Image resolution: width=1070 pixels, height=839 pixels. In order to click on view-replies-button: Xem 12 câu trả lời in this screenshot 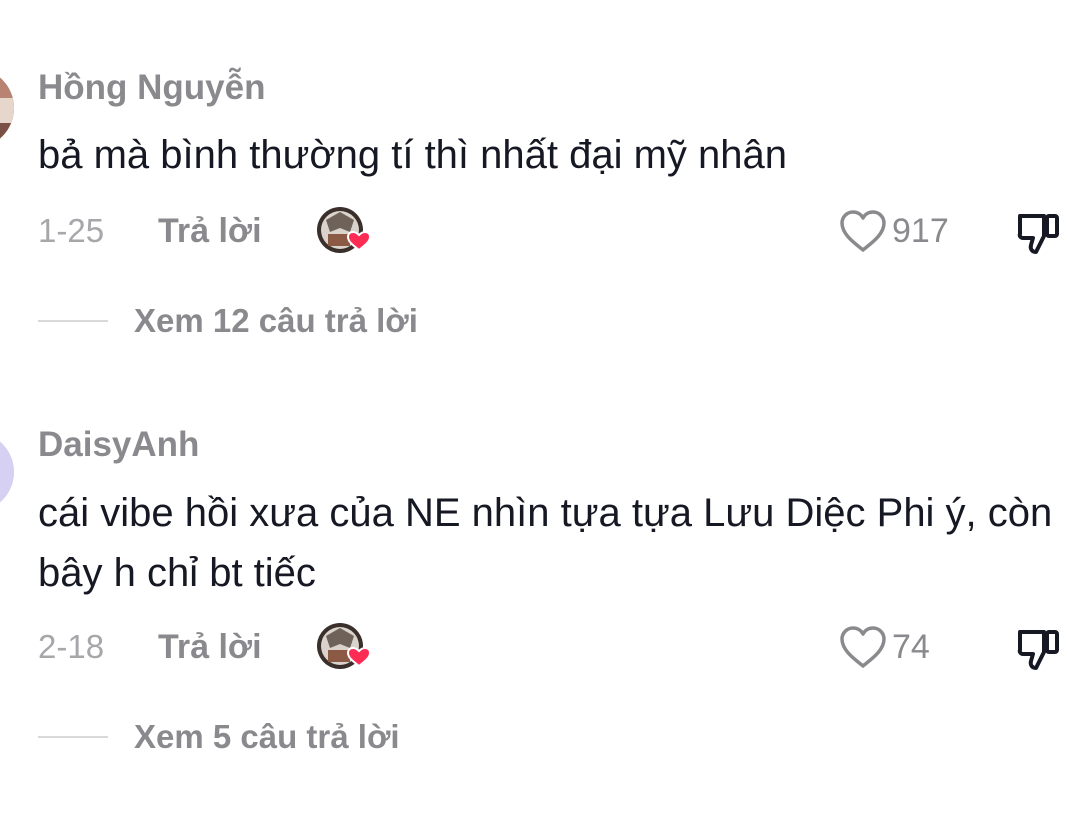, I will do `click(209, 321)`.